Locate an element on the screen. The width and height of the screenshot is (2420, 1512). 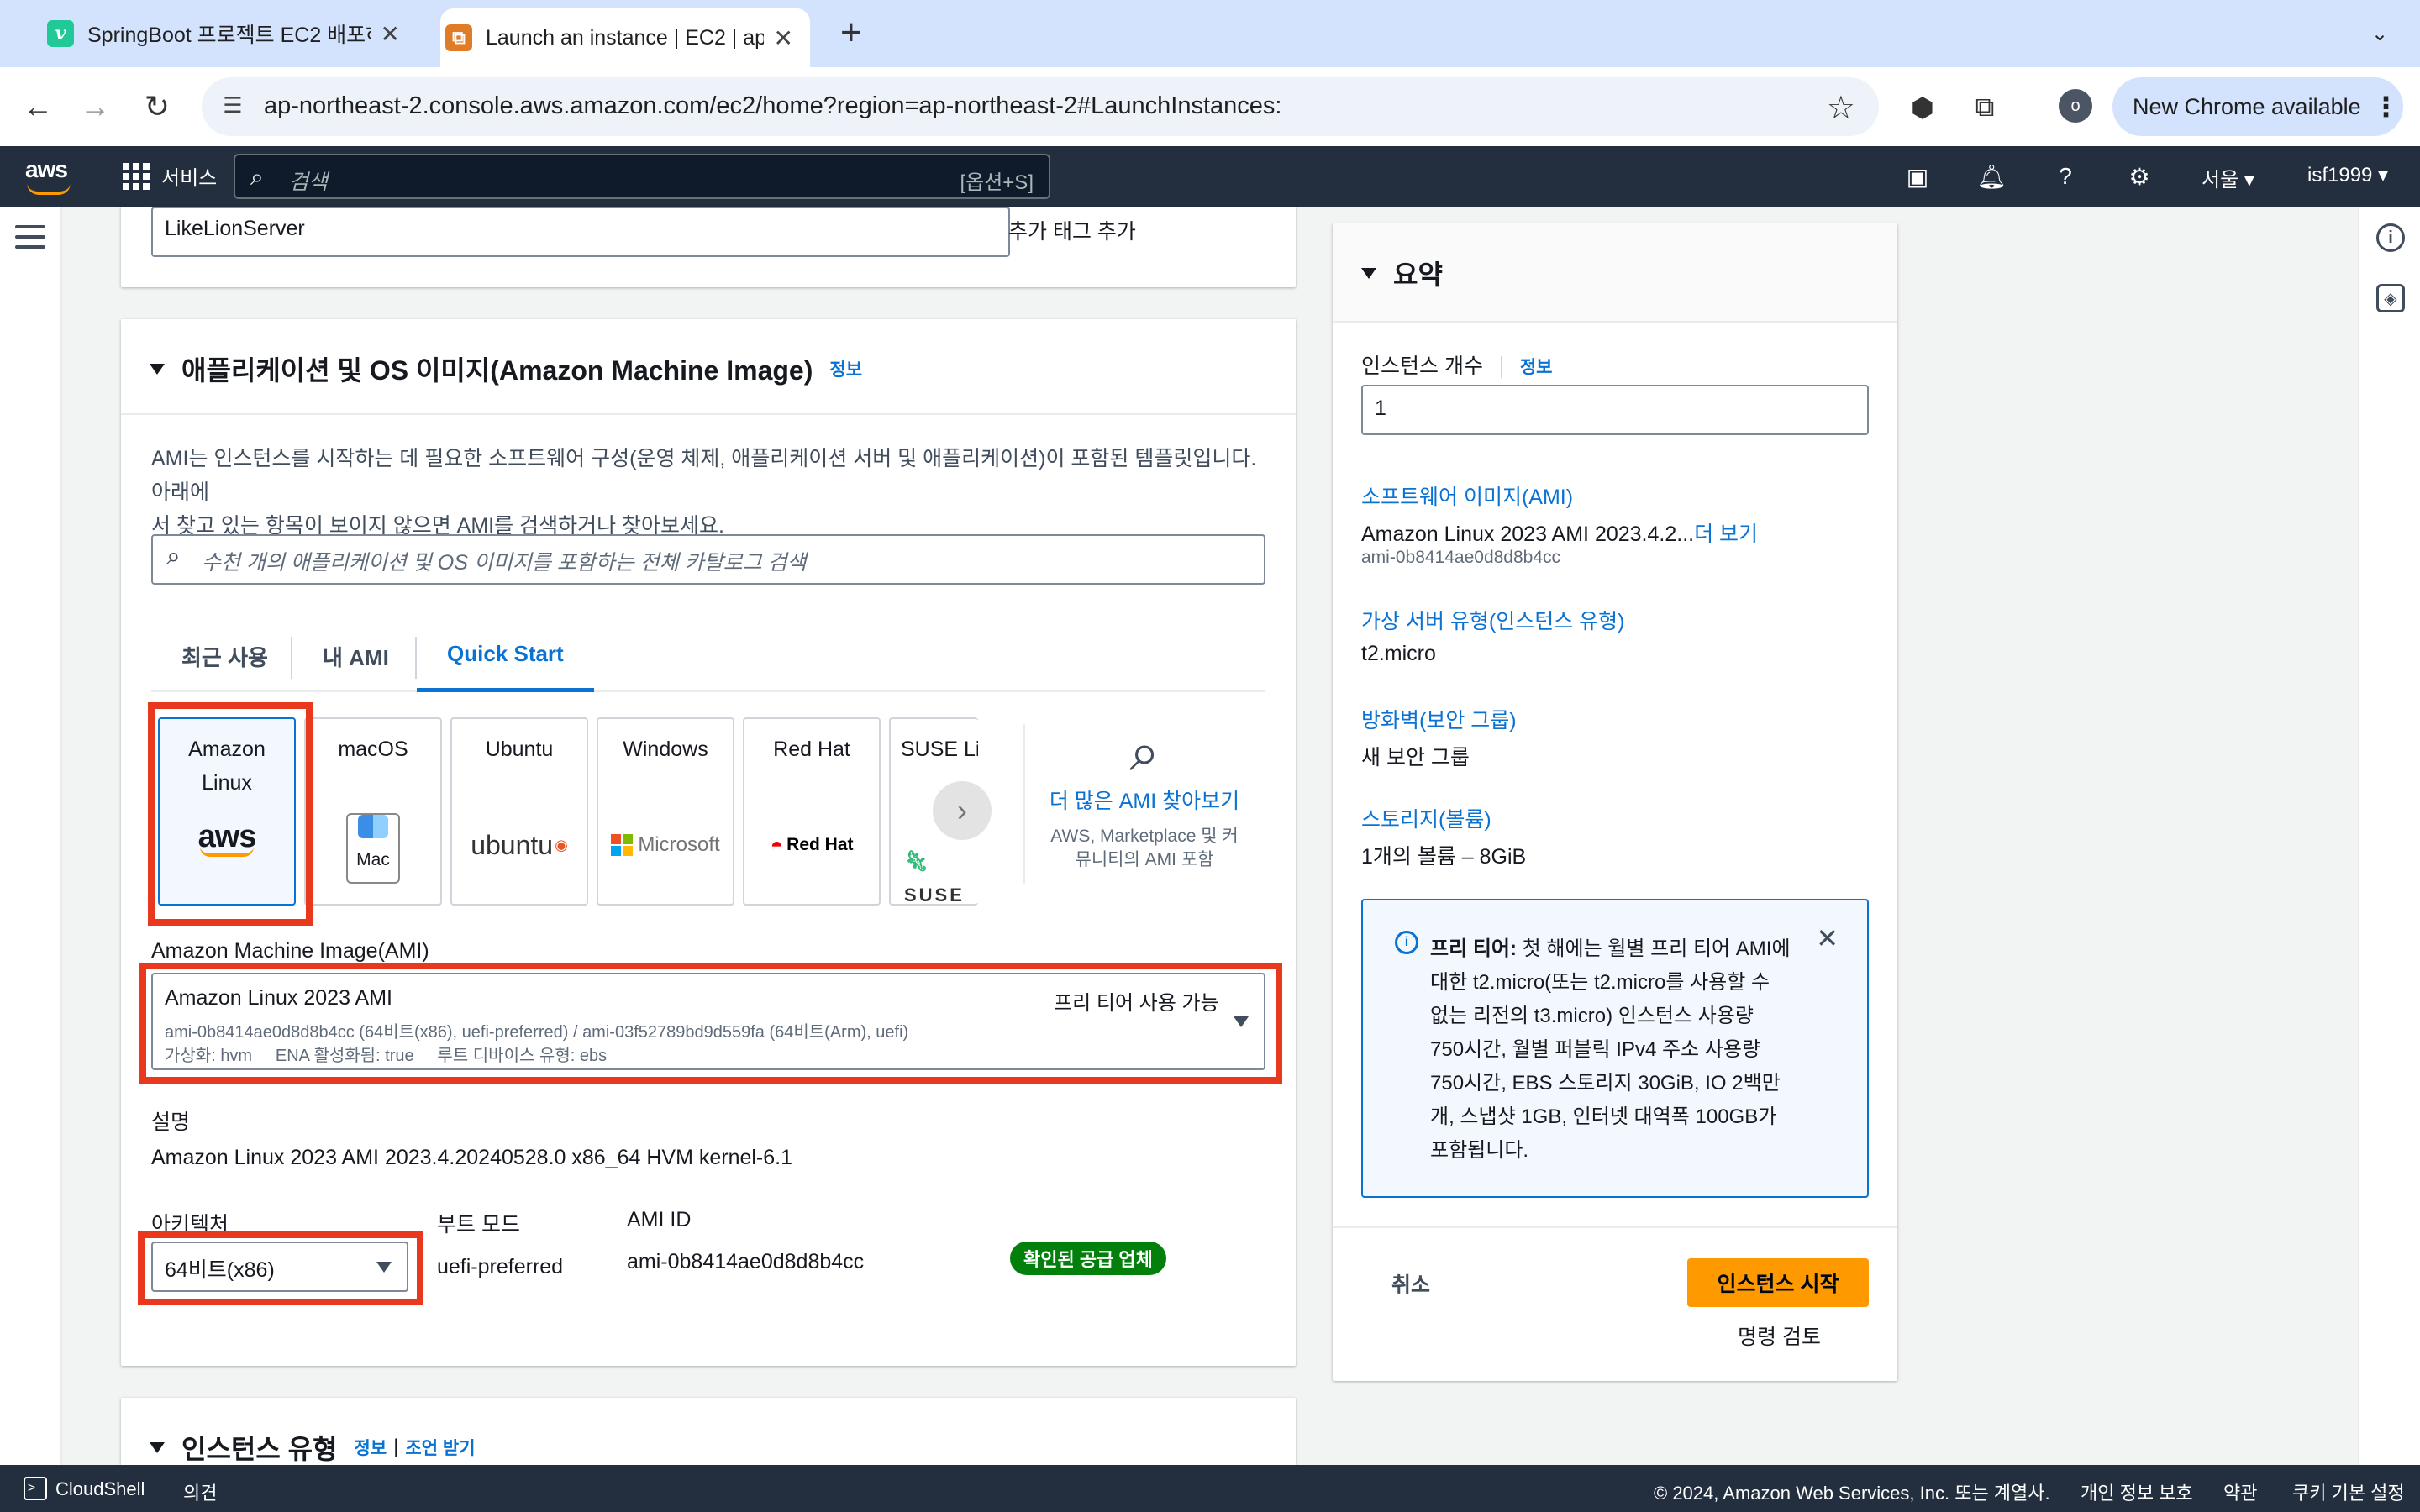
ami-section-title: 애플리케이션 및 OS 이미지(Amazon Machine Image) is located at coordinates (497, 370).